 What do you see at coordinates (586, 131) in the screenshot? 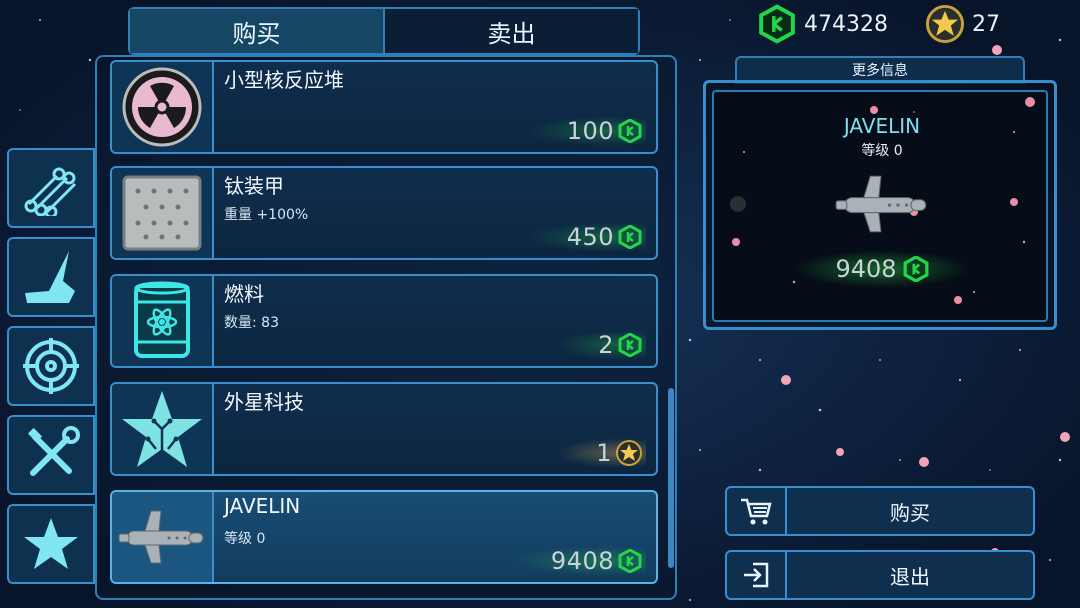
I see `item-price: 100` at bounding box center [586, 131].